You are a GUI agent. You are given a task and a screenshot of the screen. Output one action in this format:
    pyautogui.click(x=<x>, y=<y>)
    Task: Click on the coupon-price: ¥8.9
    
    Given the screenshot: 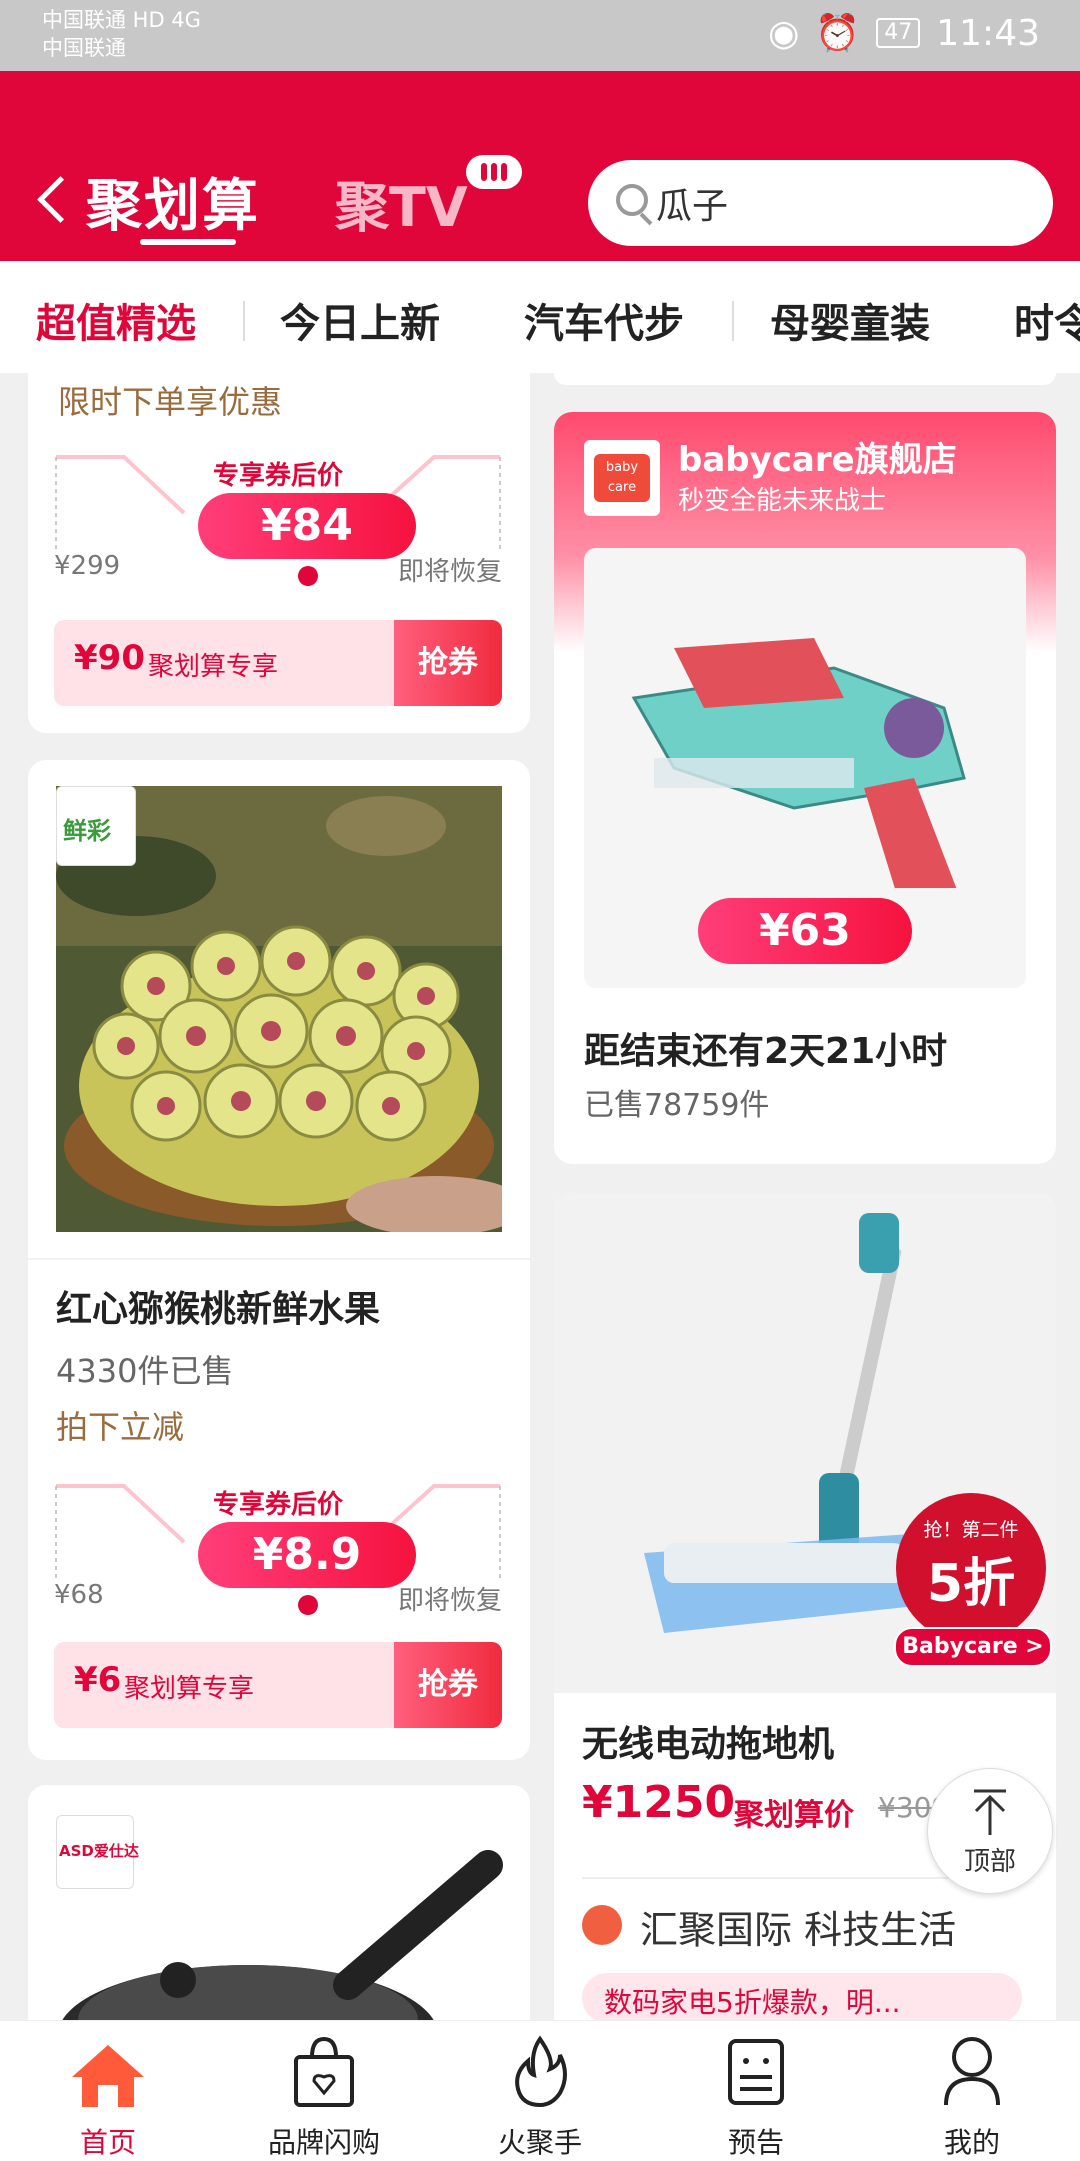 What is the action you would take?
    pyautogui.click(x=307, y=1555)
    